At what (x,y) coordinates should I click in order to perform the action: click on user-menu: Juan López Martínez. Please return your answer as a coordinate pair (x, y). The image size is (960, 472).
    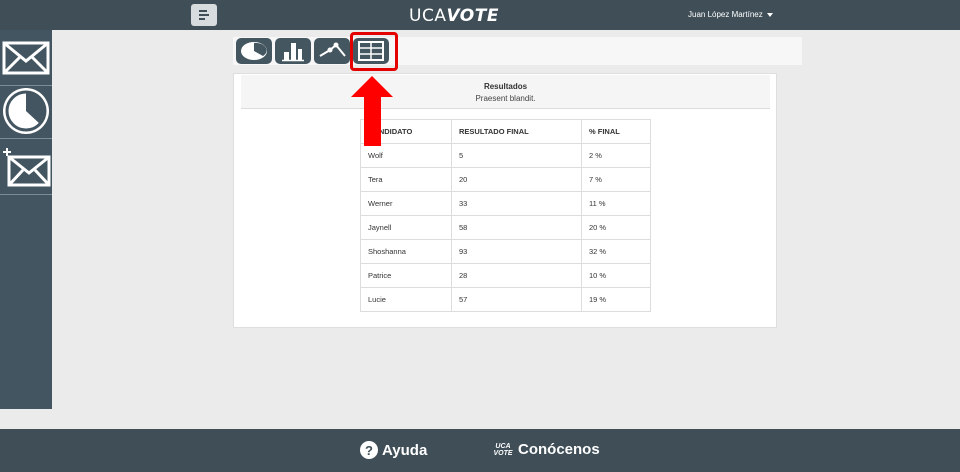
    Looking at the image, I should click on (730, 14).